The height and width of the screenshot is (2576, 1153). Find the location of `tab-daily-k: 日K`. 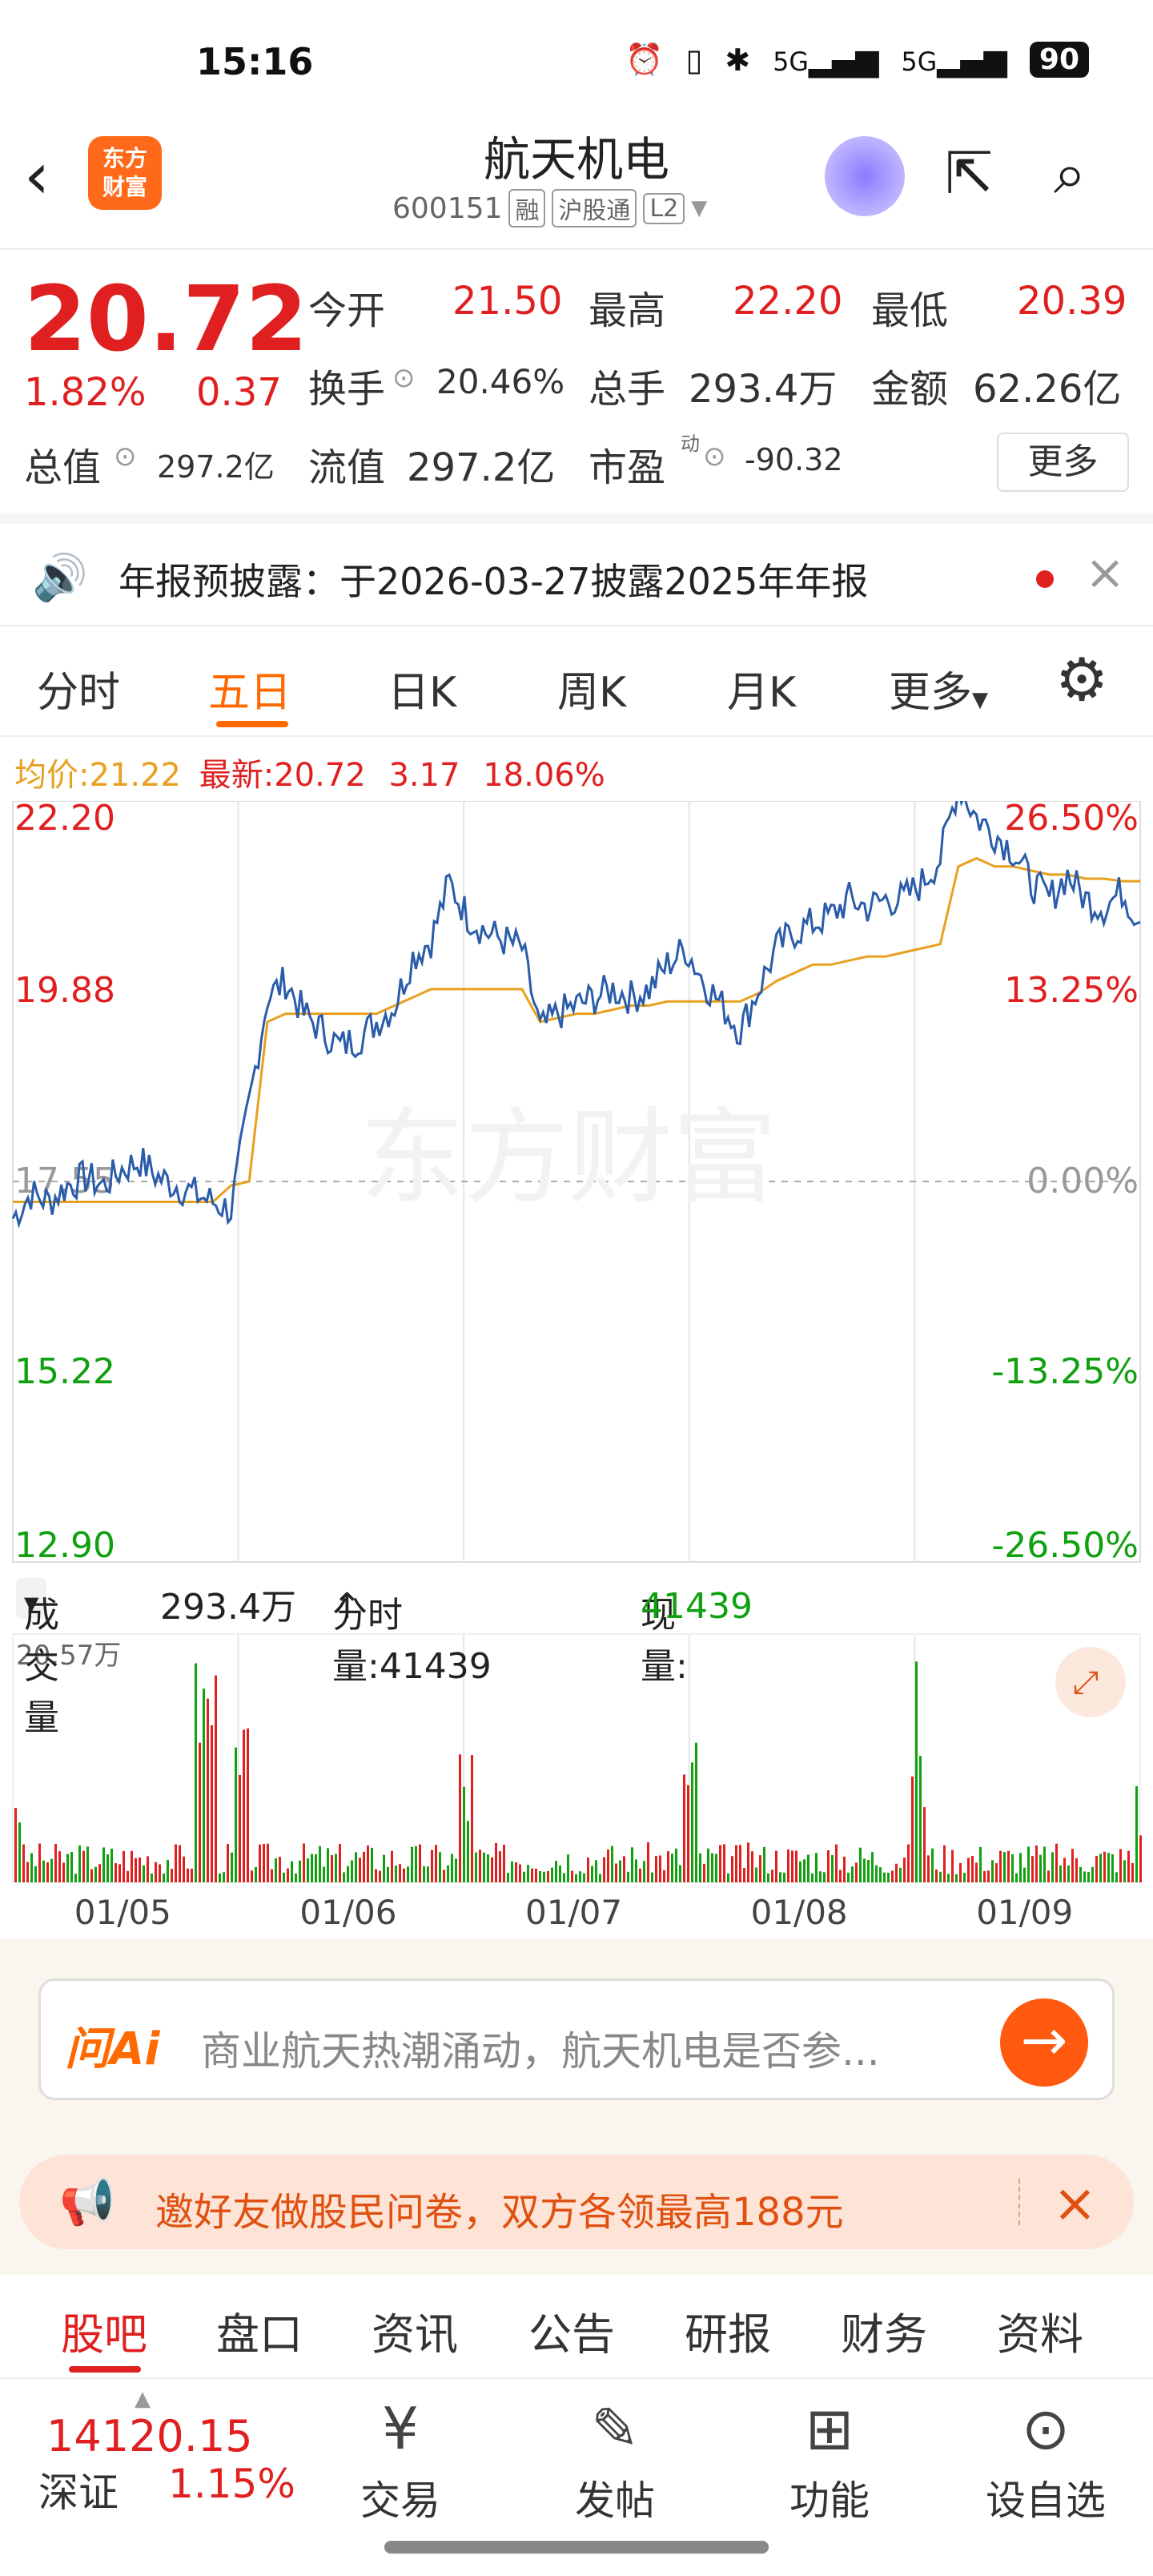

tab-daily-k: 日K is located at coordinates (422, 688).